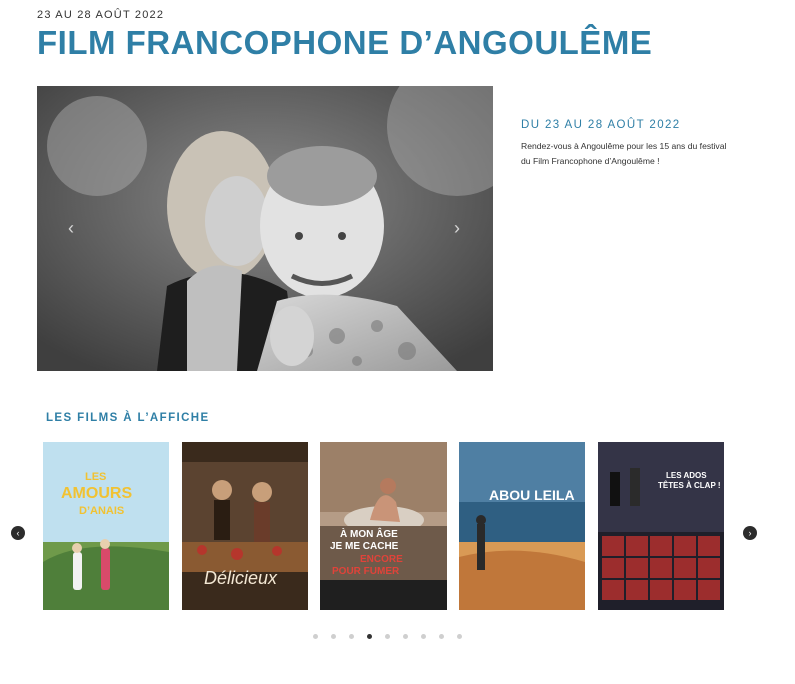  I want to click on section-title: LES FILMS À L’AFFICHE, so click(128, 418).